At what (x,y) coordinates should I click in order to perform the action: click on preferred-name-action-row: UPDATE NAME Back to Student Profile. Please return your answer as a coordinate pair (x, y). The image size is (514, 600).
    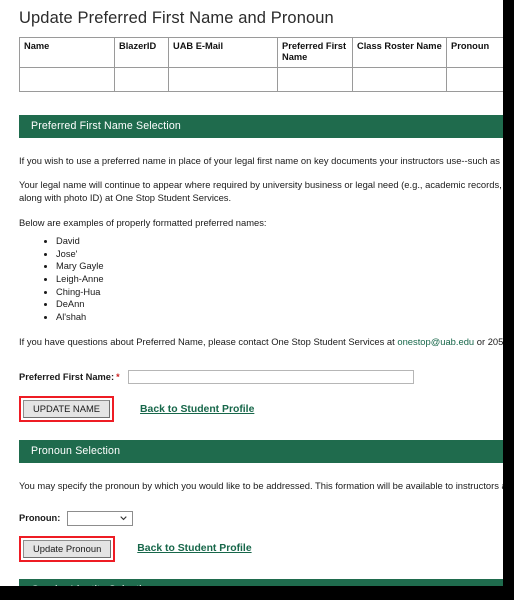
    Looking at the image, I should click on (261, 409).